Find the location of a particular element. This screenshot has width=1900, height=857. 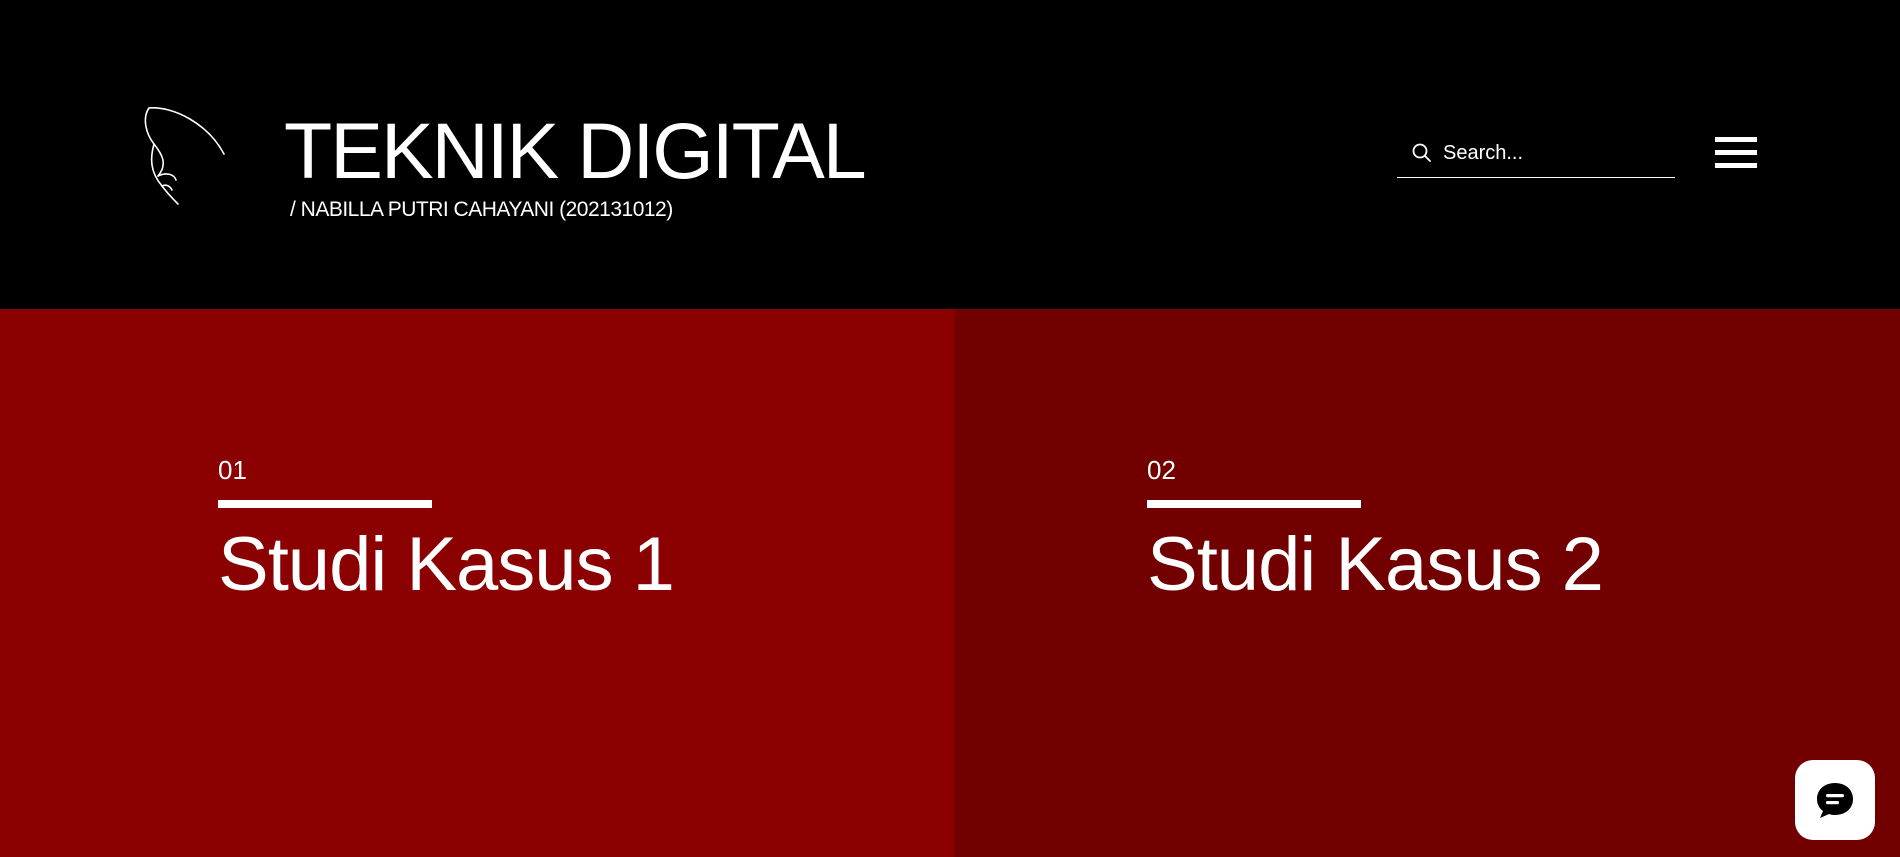

panel-title: Studi Kasus 2 is located at coordinates (1375, 565).